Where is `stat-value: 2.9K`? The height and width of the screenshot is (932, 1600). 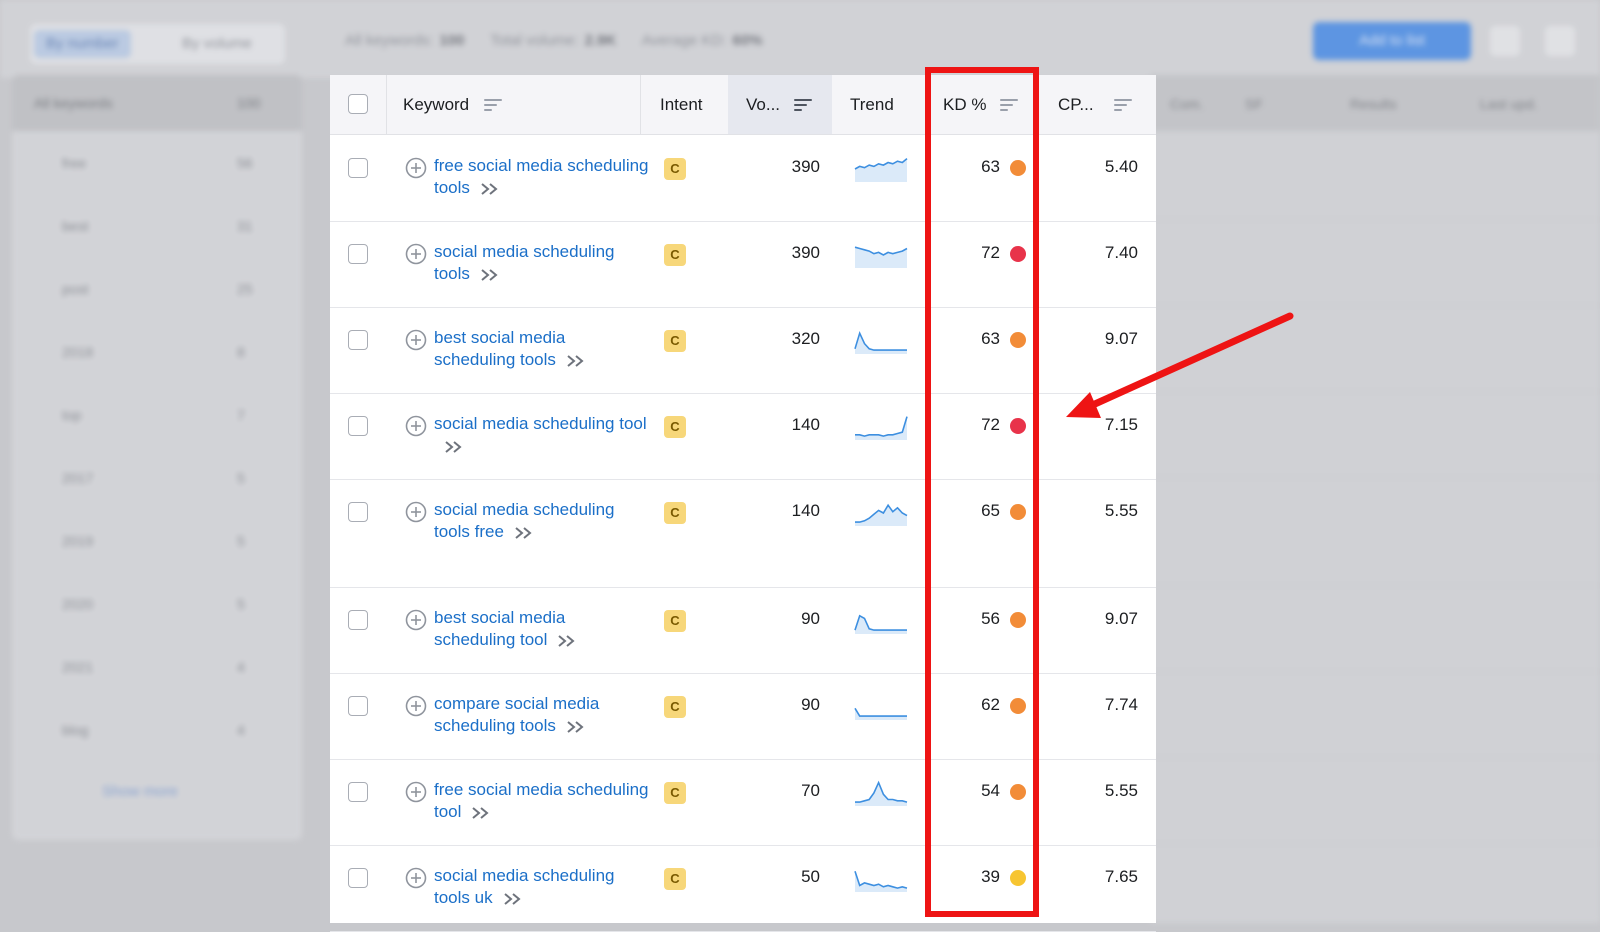 stat-value: 2.9K is located at coordinates (600, 40).